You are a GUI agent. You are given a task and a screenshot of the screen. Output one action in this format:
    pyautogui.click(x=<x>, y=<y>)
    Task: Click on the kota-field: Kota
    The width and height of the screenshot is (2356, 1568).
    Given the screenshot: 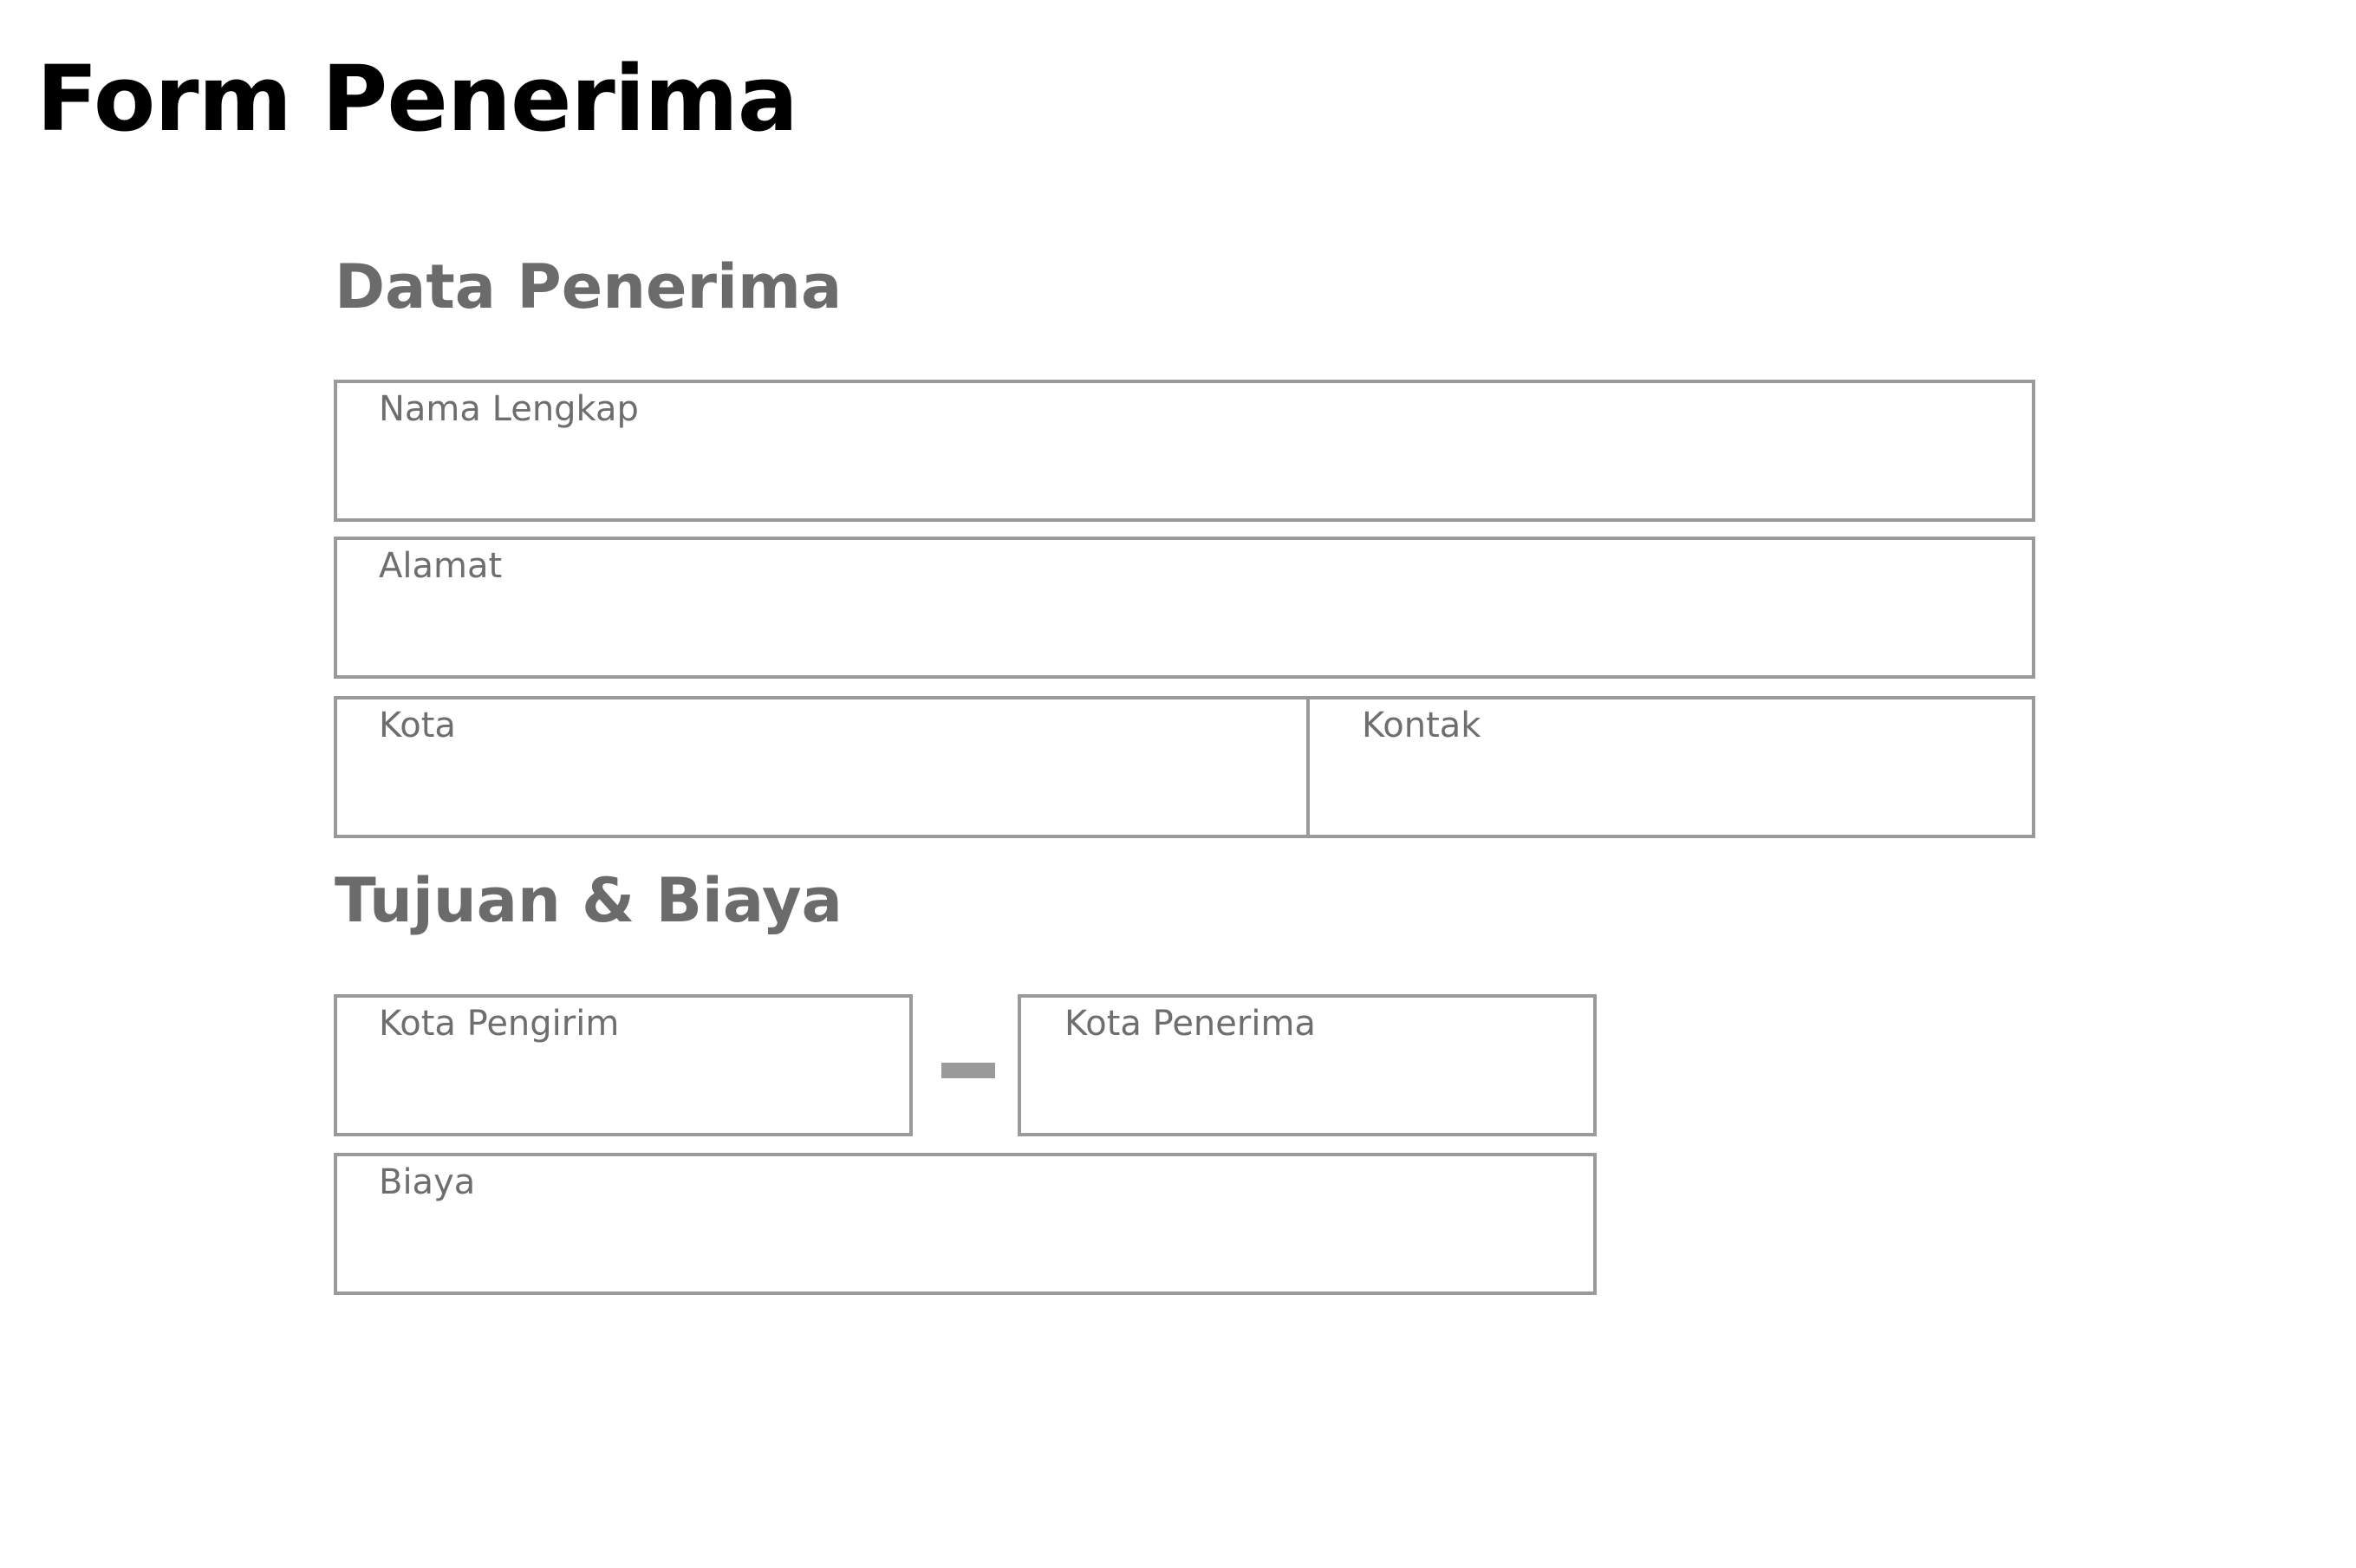 What is the action you would take?
    pyautogui.click(x=822, y=767)
    